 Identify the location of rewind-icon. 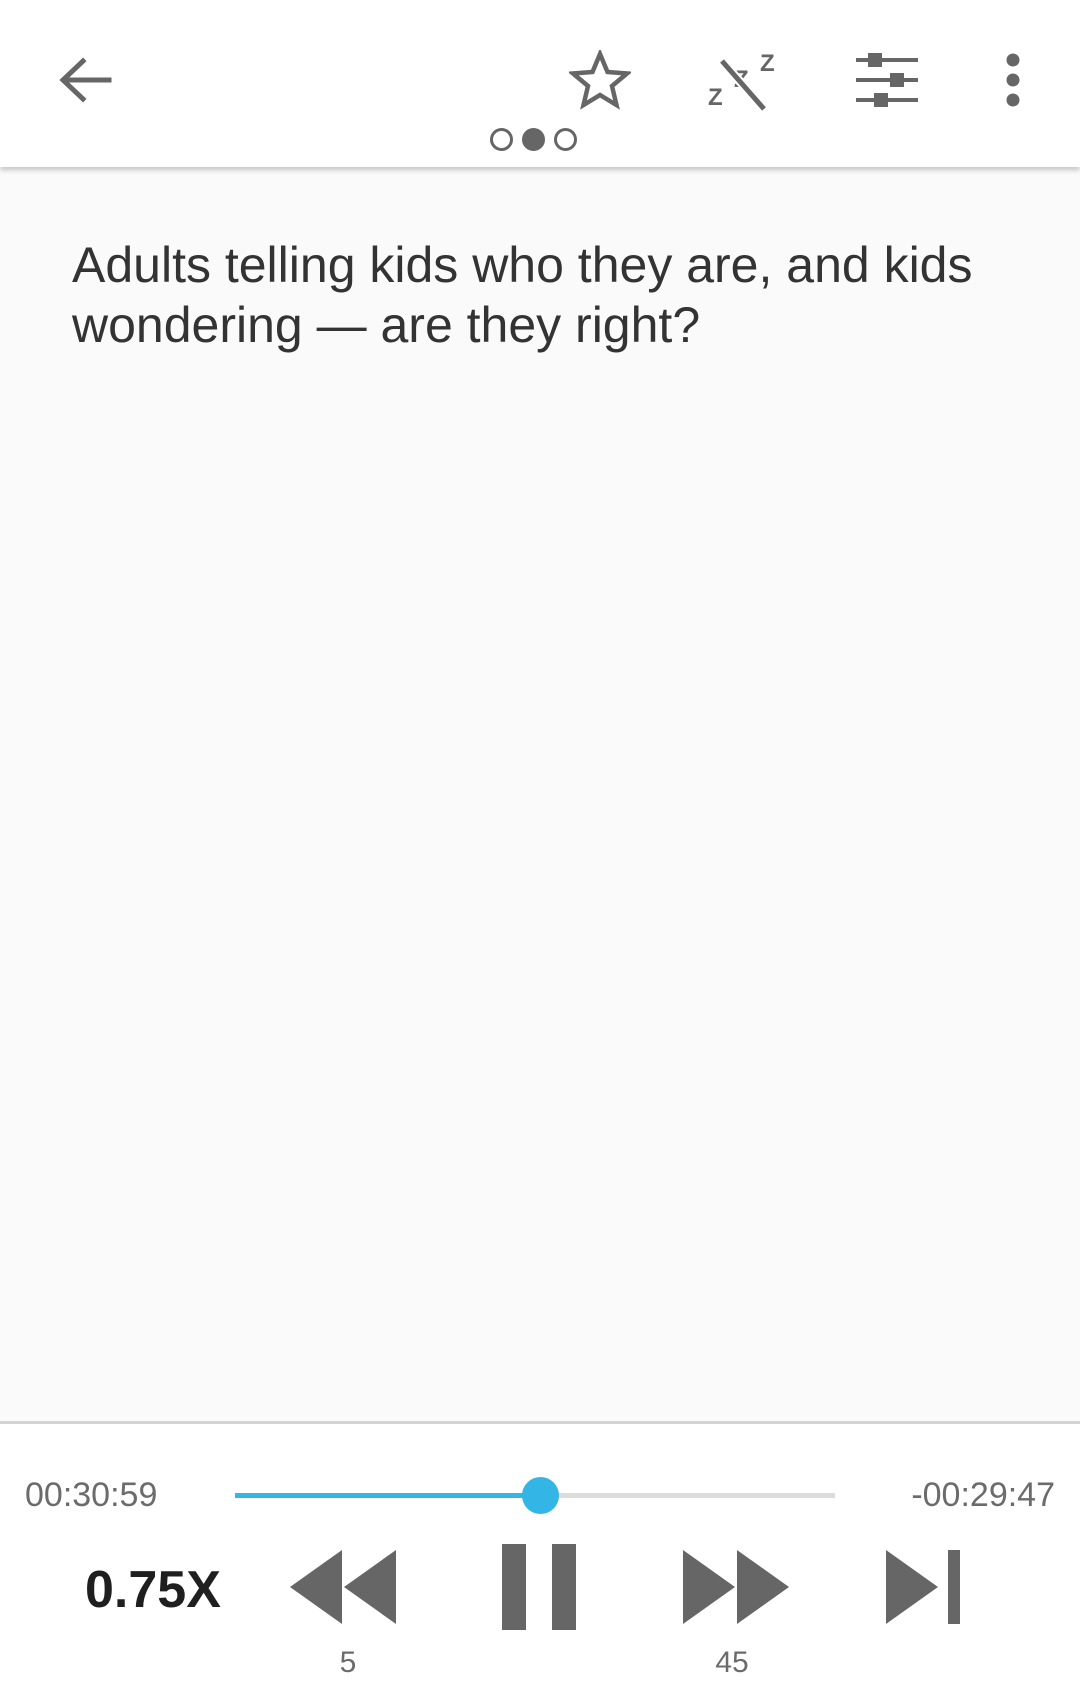
(343, 1587).